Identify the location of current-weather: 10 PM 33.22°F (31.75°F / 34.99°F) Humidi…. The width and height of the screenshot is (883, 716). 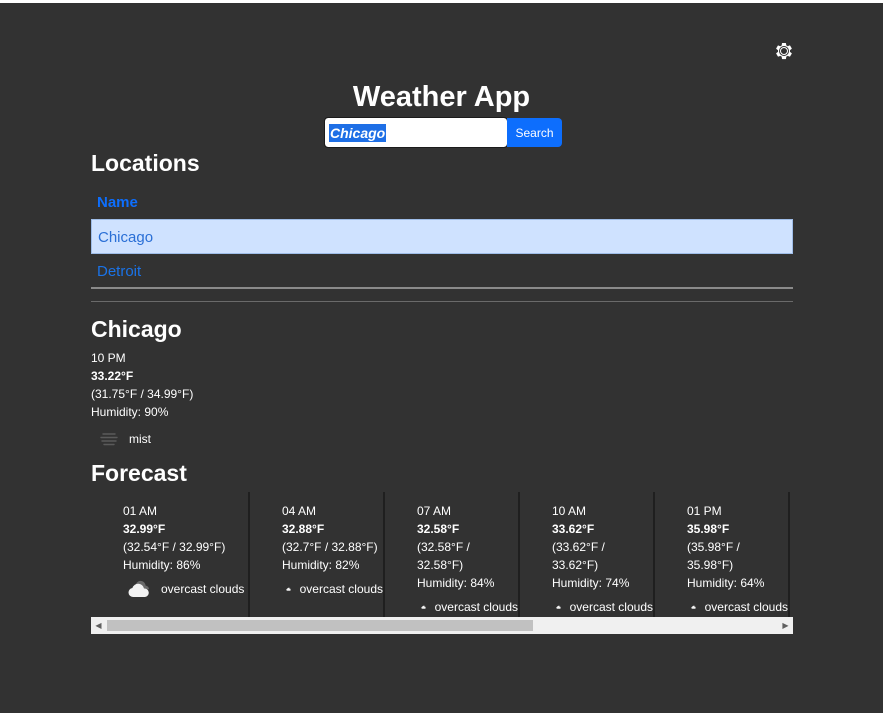
(142, 399).